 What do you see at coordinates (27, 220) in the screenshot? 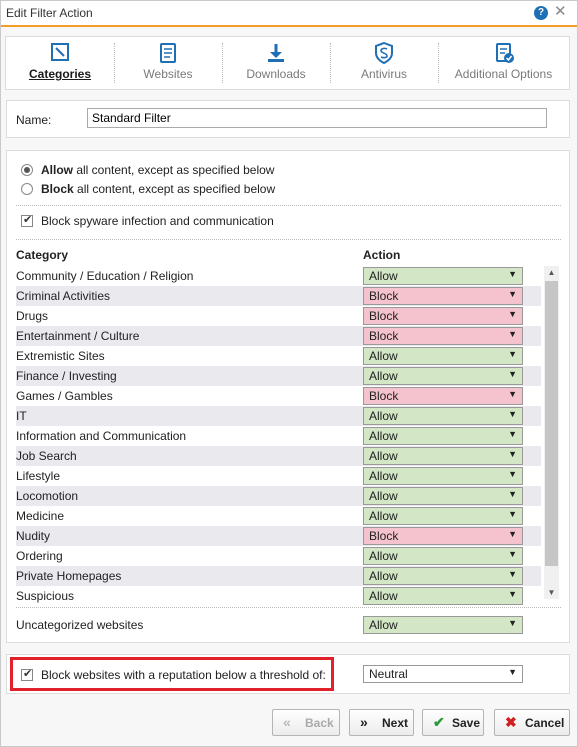
I see `block-spyware-checkbox` at bounding box center [27, 220].